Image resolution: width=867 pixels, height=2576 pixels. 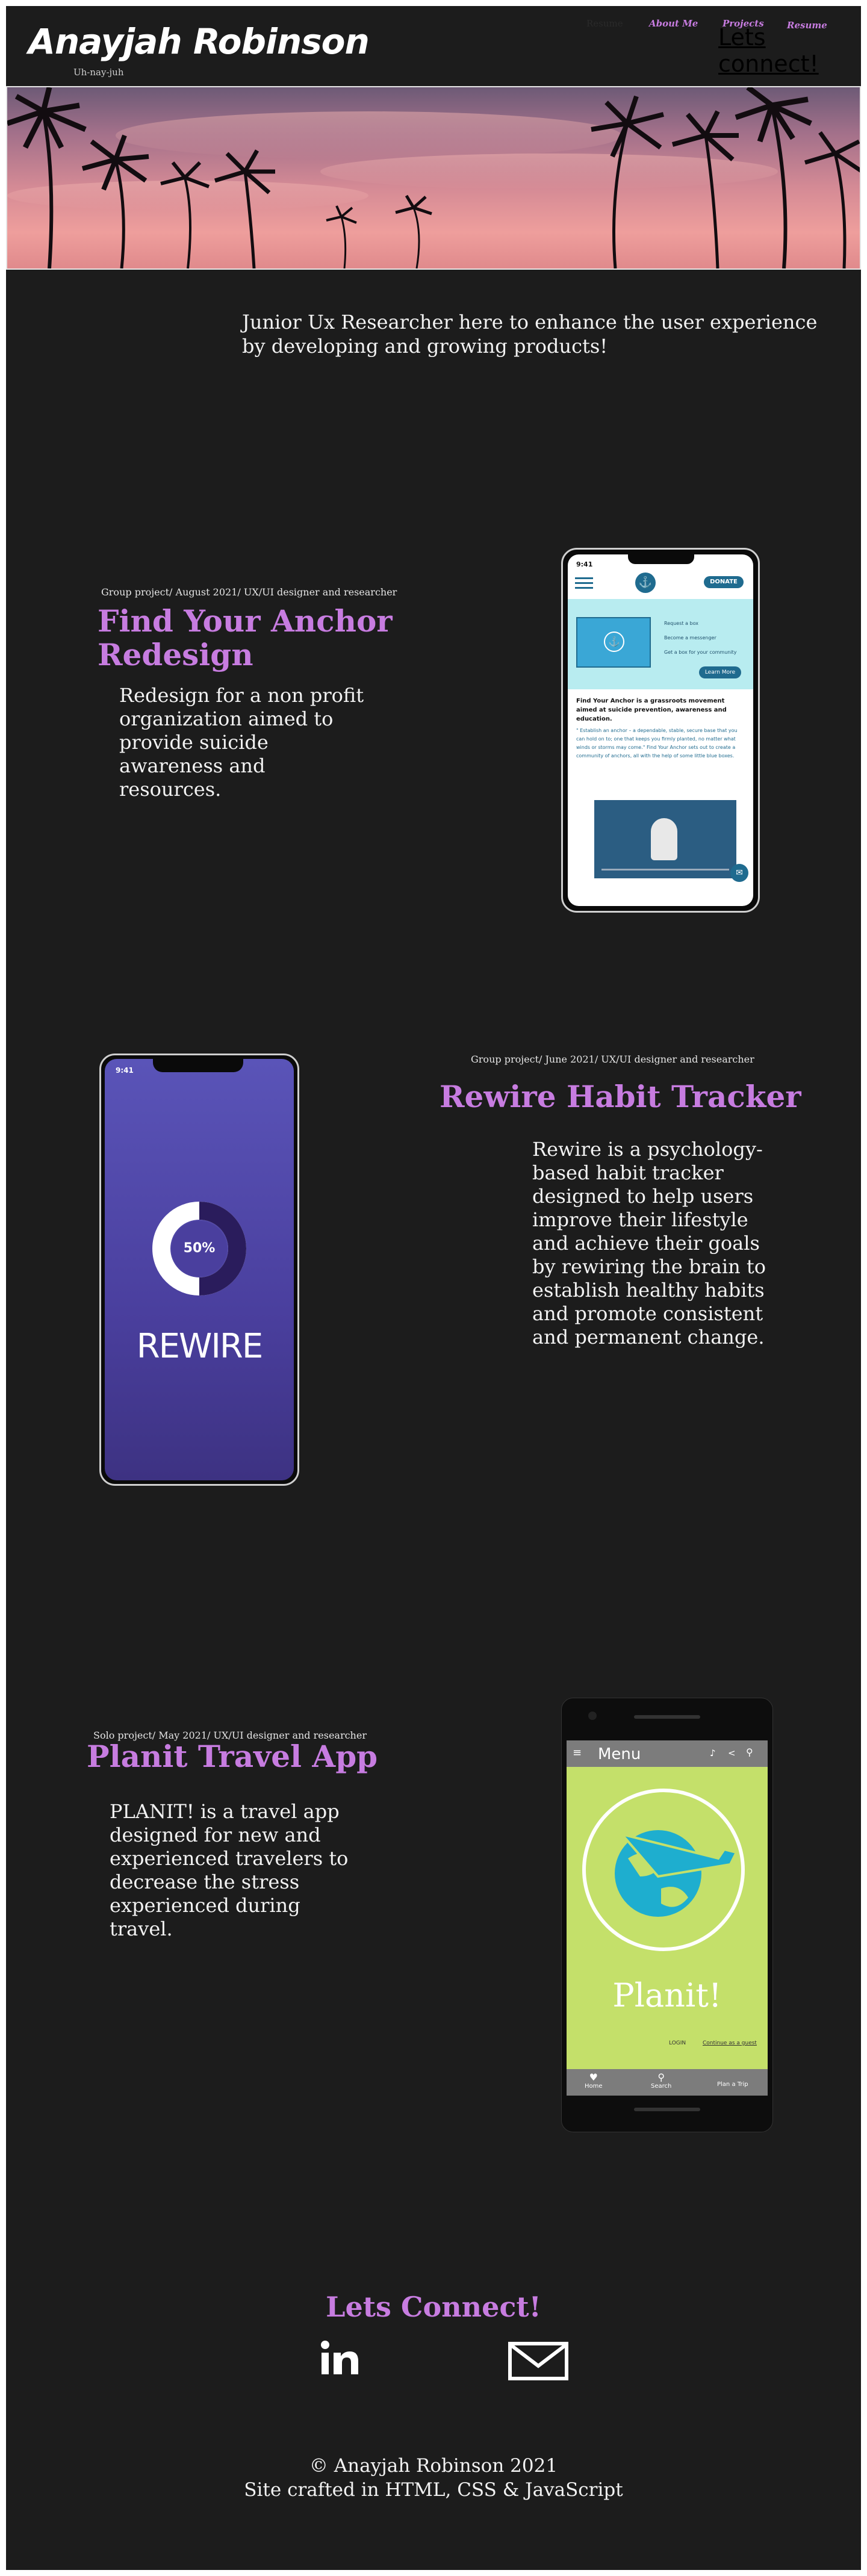 What do you see at coordinates (199, 41) in the screenshot?
I see `brand-name: Anayjah Robinson` at bounding box center [199, 41].